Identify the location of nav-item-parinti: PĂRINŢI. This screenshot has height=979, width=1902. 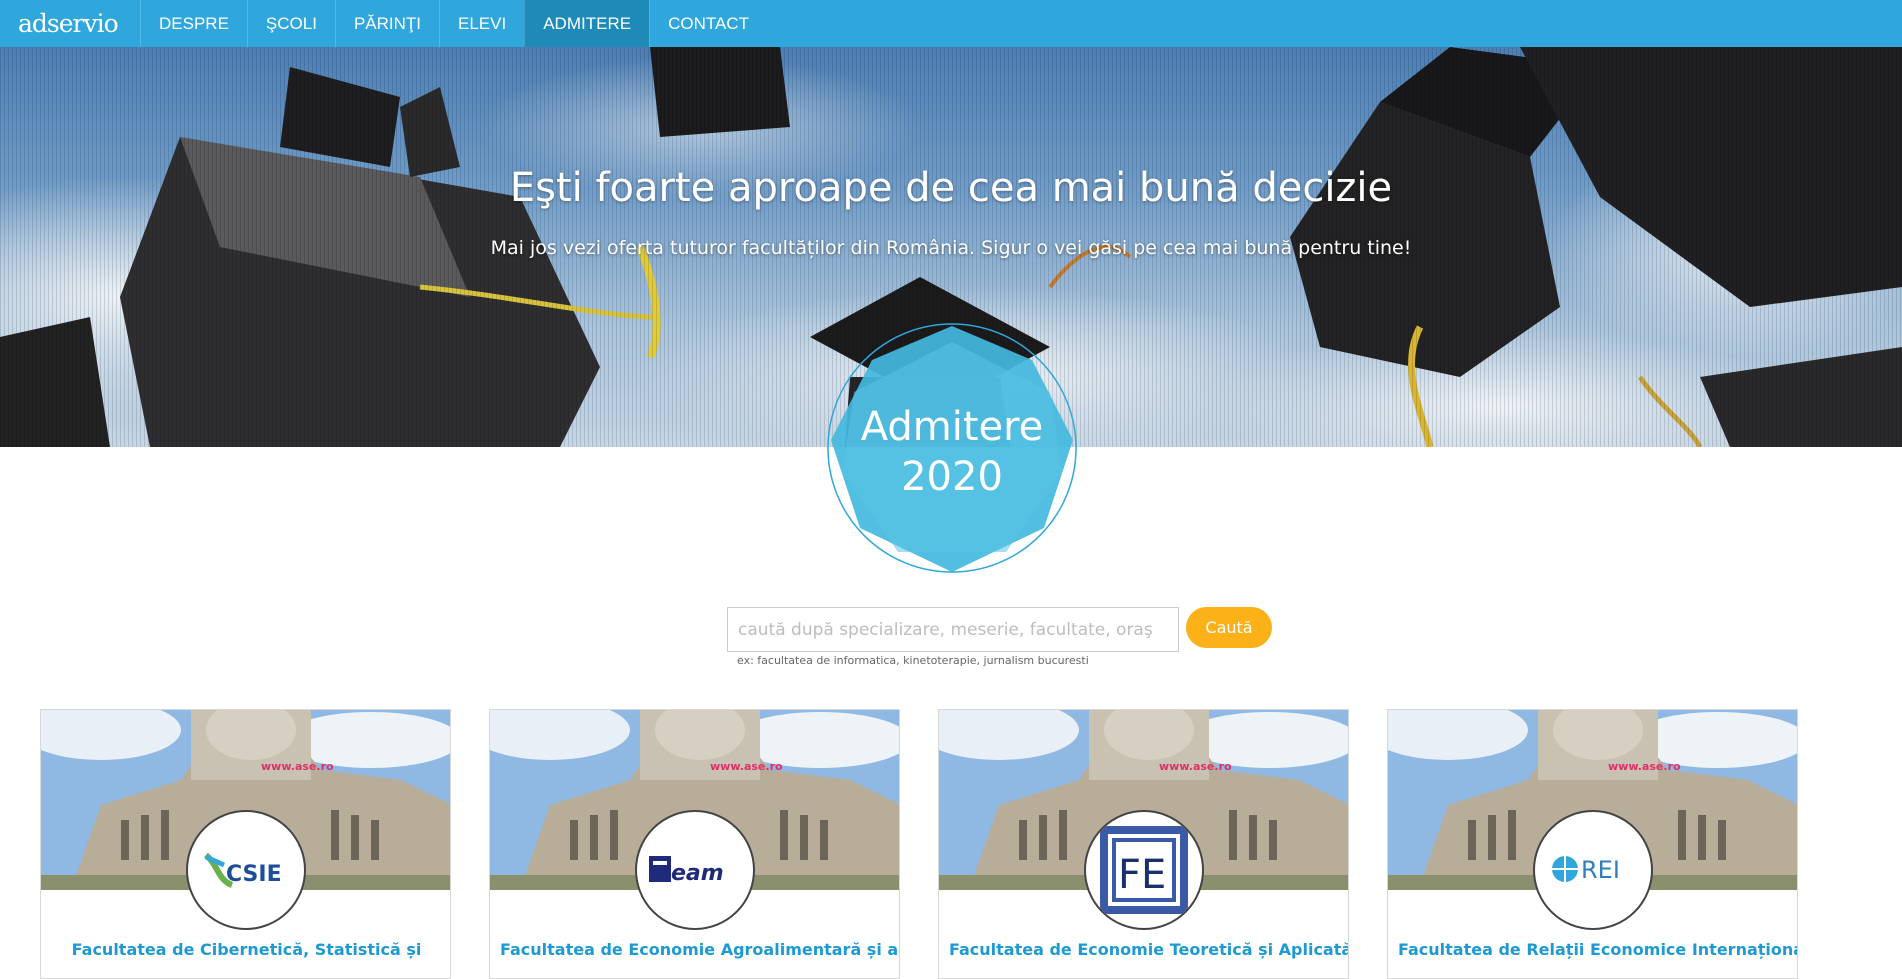
(386, 23).